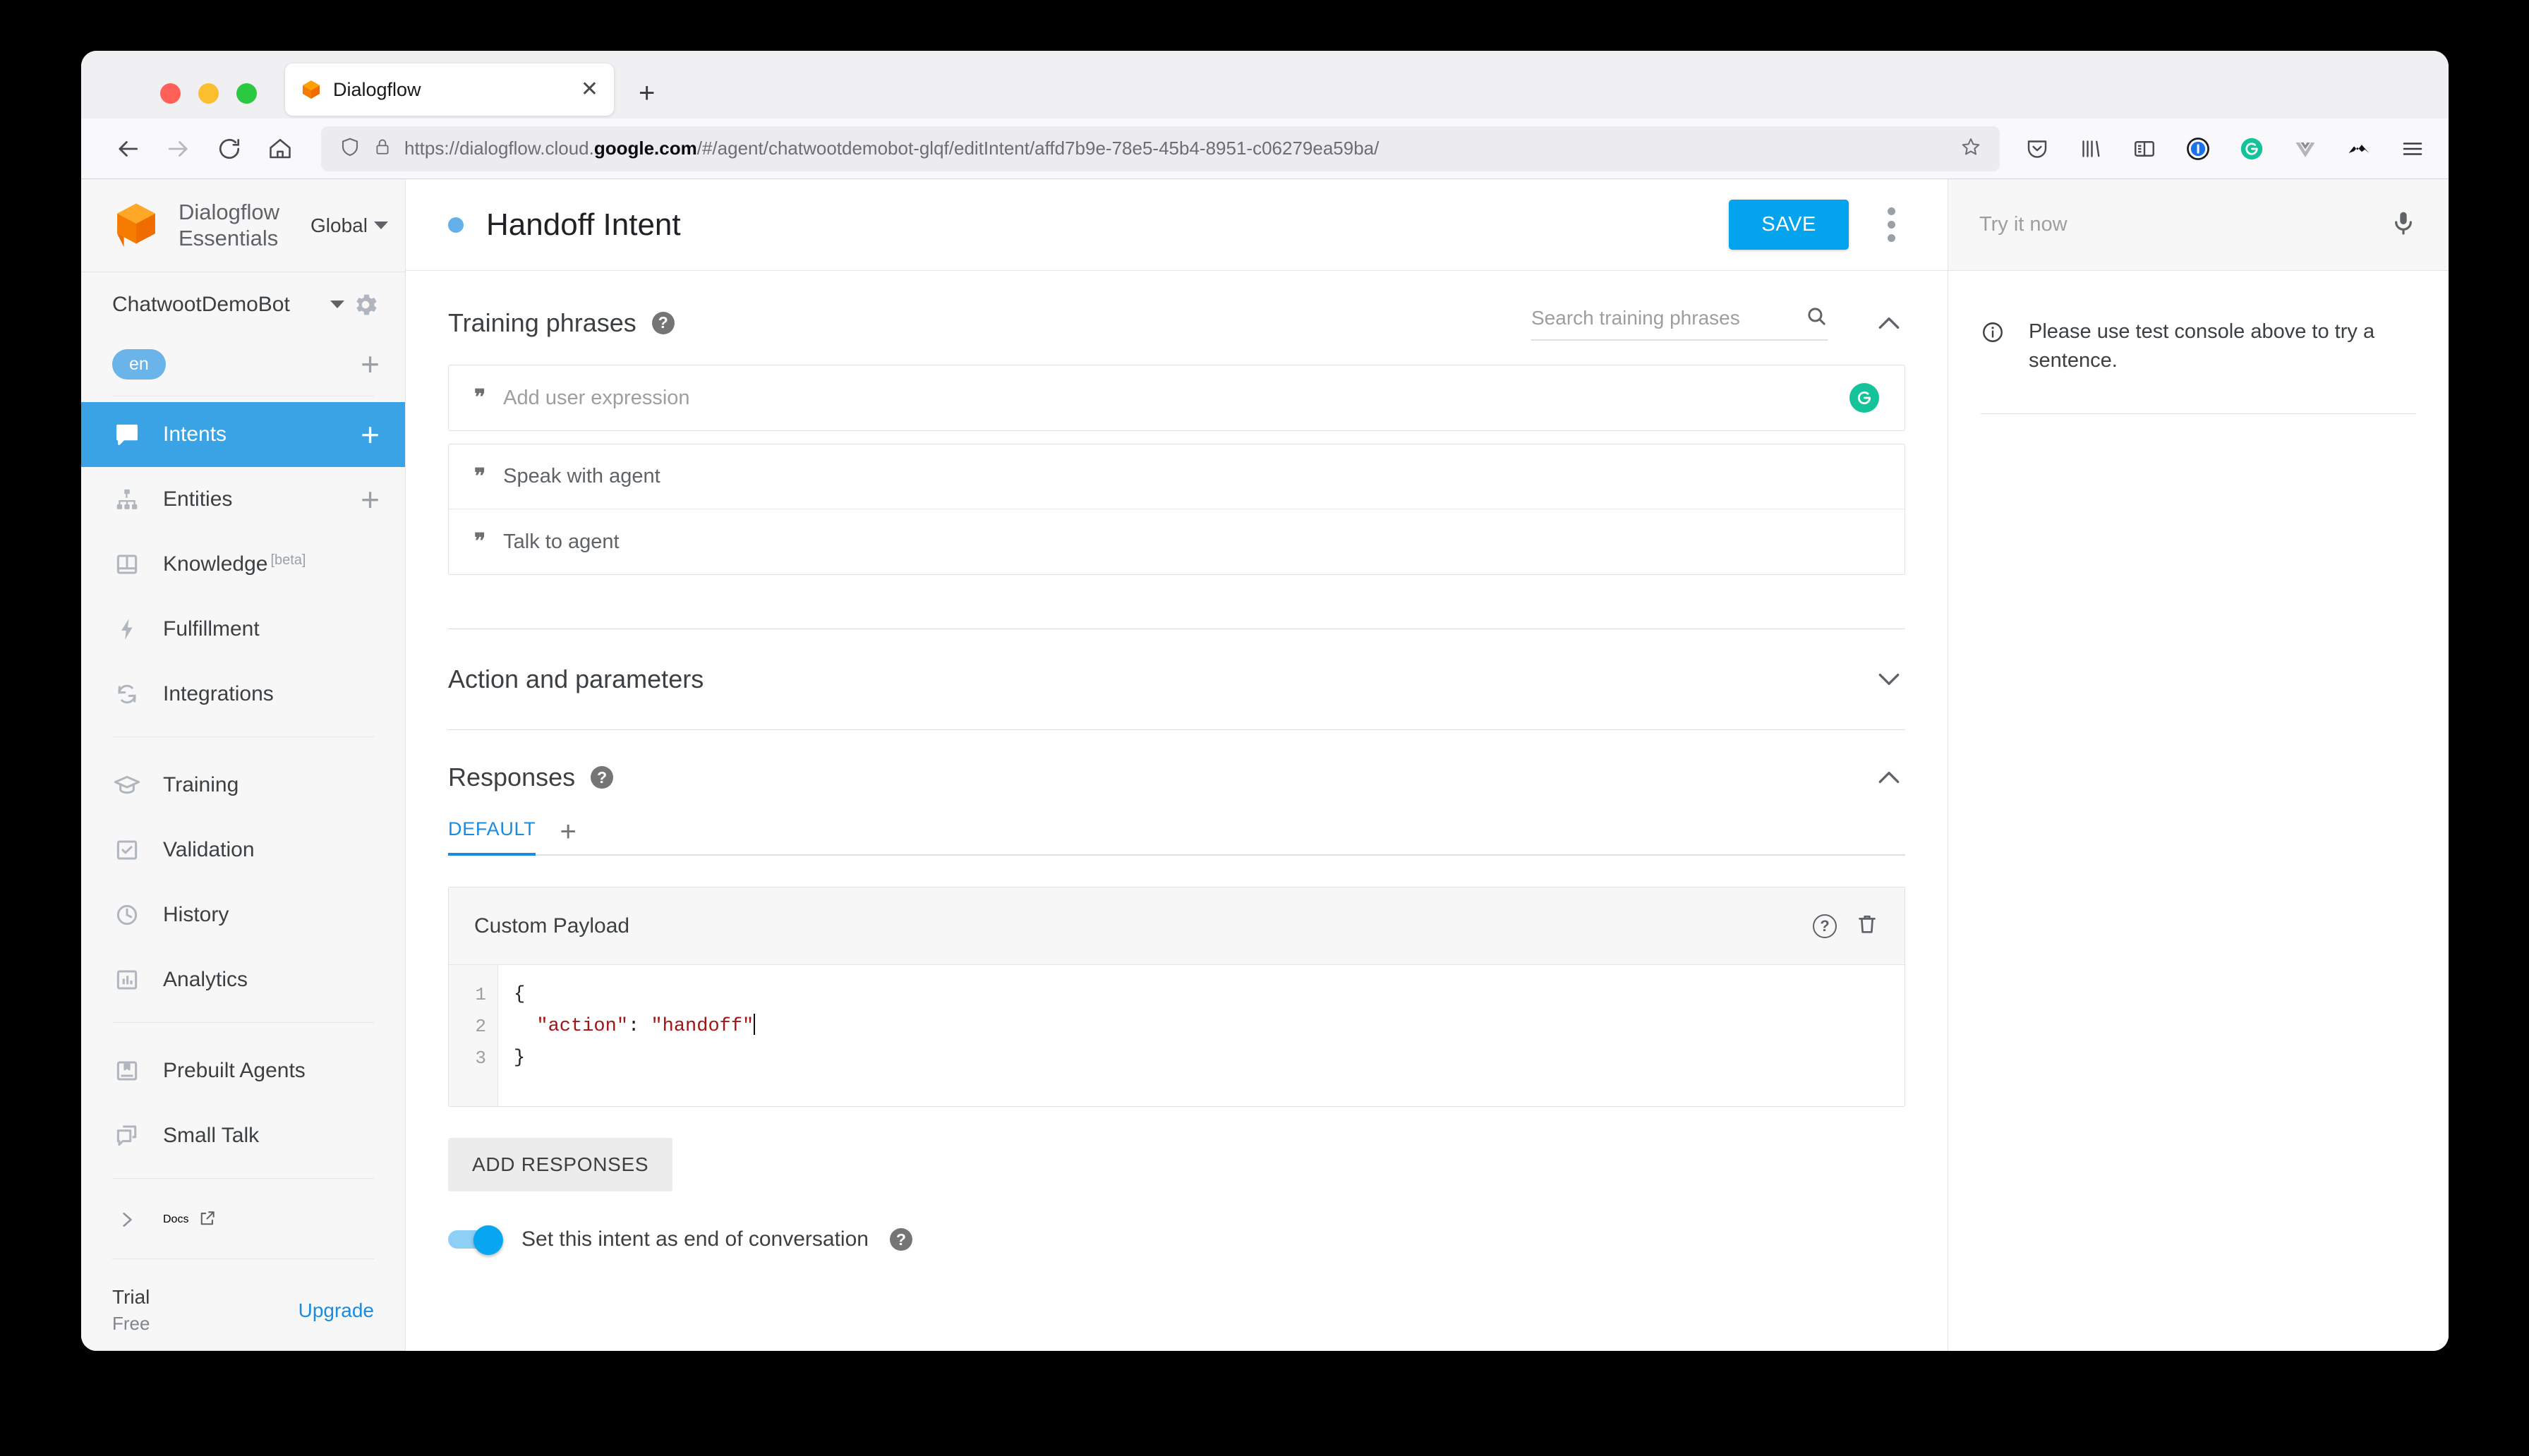 The width and height of the screenshot is (2529, 1456). I want to click on json-value: "handoff", so click(702, 1027).